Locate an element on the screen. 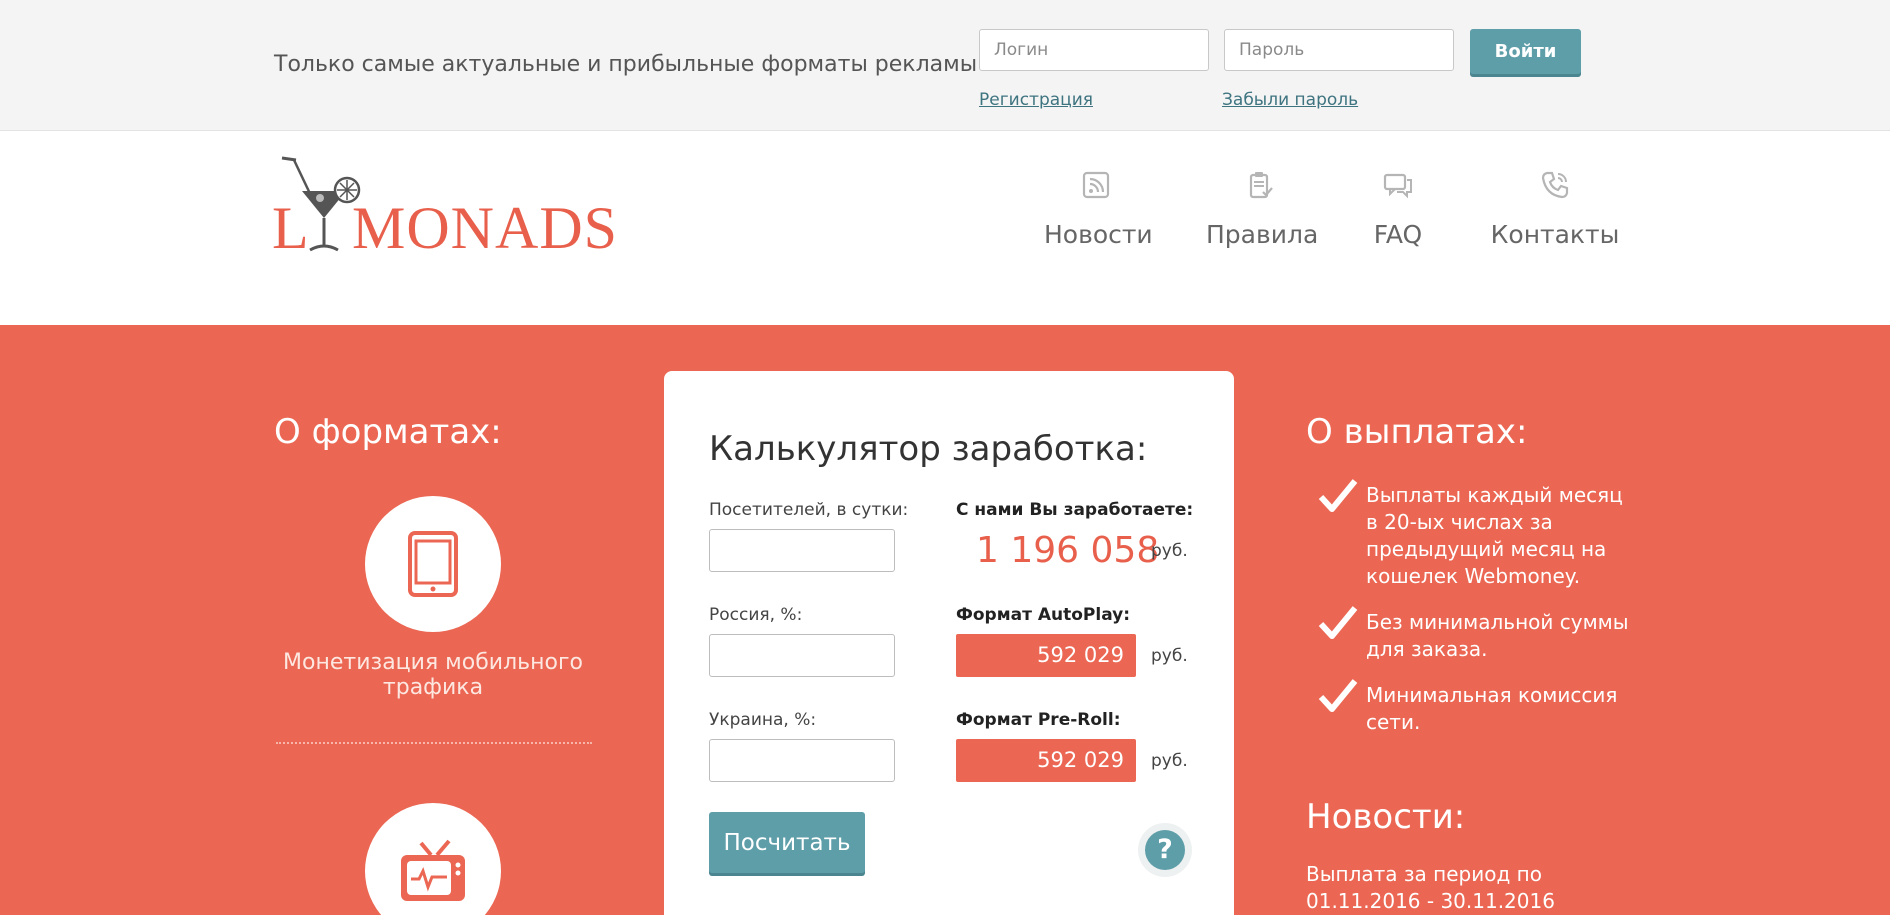  russia-percent-input is located at coordinates (802, 655).